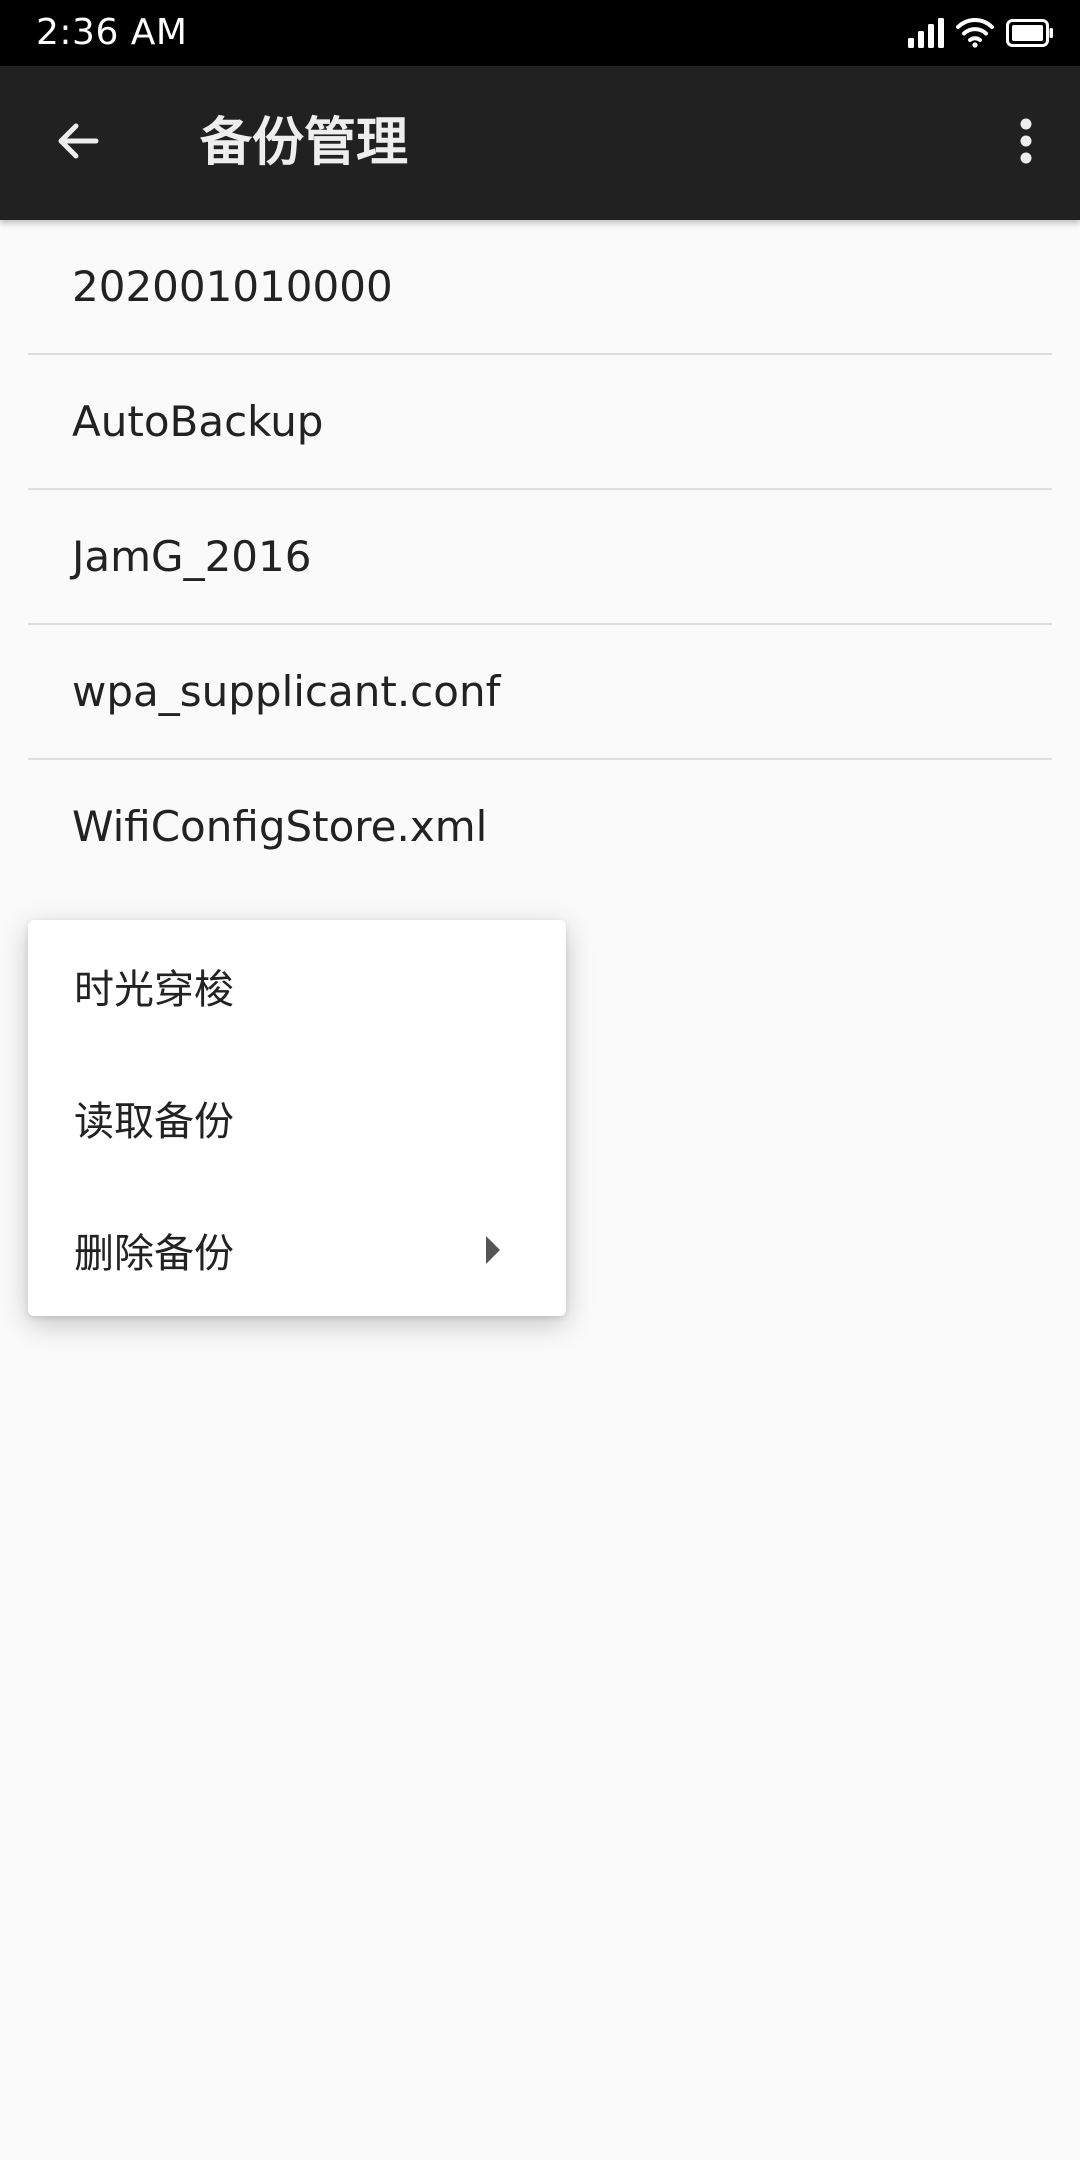 The width and height of the screenshot is (1080, 2160). What do you see at coordinates (540, 692) in the screenshot?
I see `list-item: wpa_supplicant.conf` at bounding box center [540, 692].